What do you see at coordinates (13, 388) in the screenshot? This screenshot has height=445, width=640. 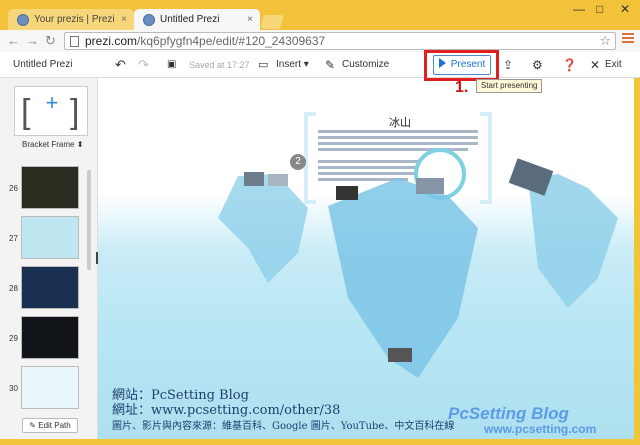 I see `thumb-number: 30` at bounding box center [13, 388].